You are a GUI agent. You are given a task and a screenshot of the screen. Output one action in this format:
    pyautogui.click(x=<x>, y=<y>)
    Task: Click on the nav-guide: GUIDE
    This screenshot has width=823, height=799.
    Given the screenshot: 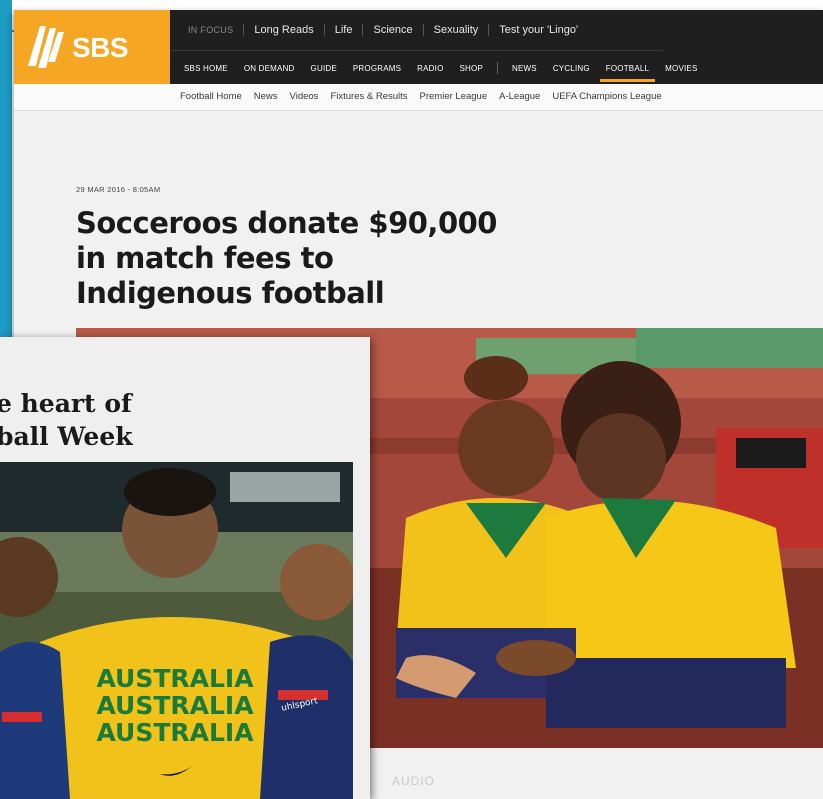 What is the action you would take?
    pyautogui.click(x=324, y=68)
    